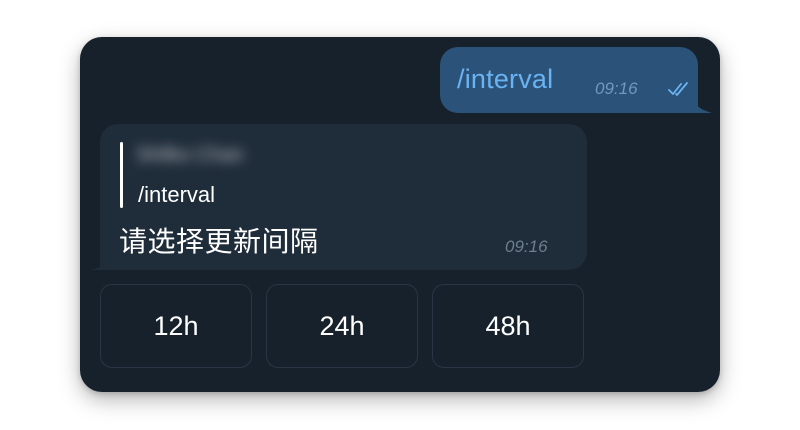 This screenshot has height=430, width=800. Describe the element at coordinates (219, 241) in the screenshot. I see `incoming-message-text: 请选择更新间隔` at that location.